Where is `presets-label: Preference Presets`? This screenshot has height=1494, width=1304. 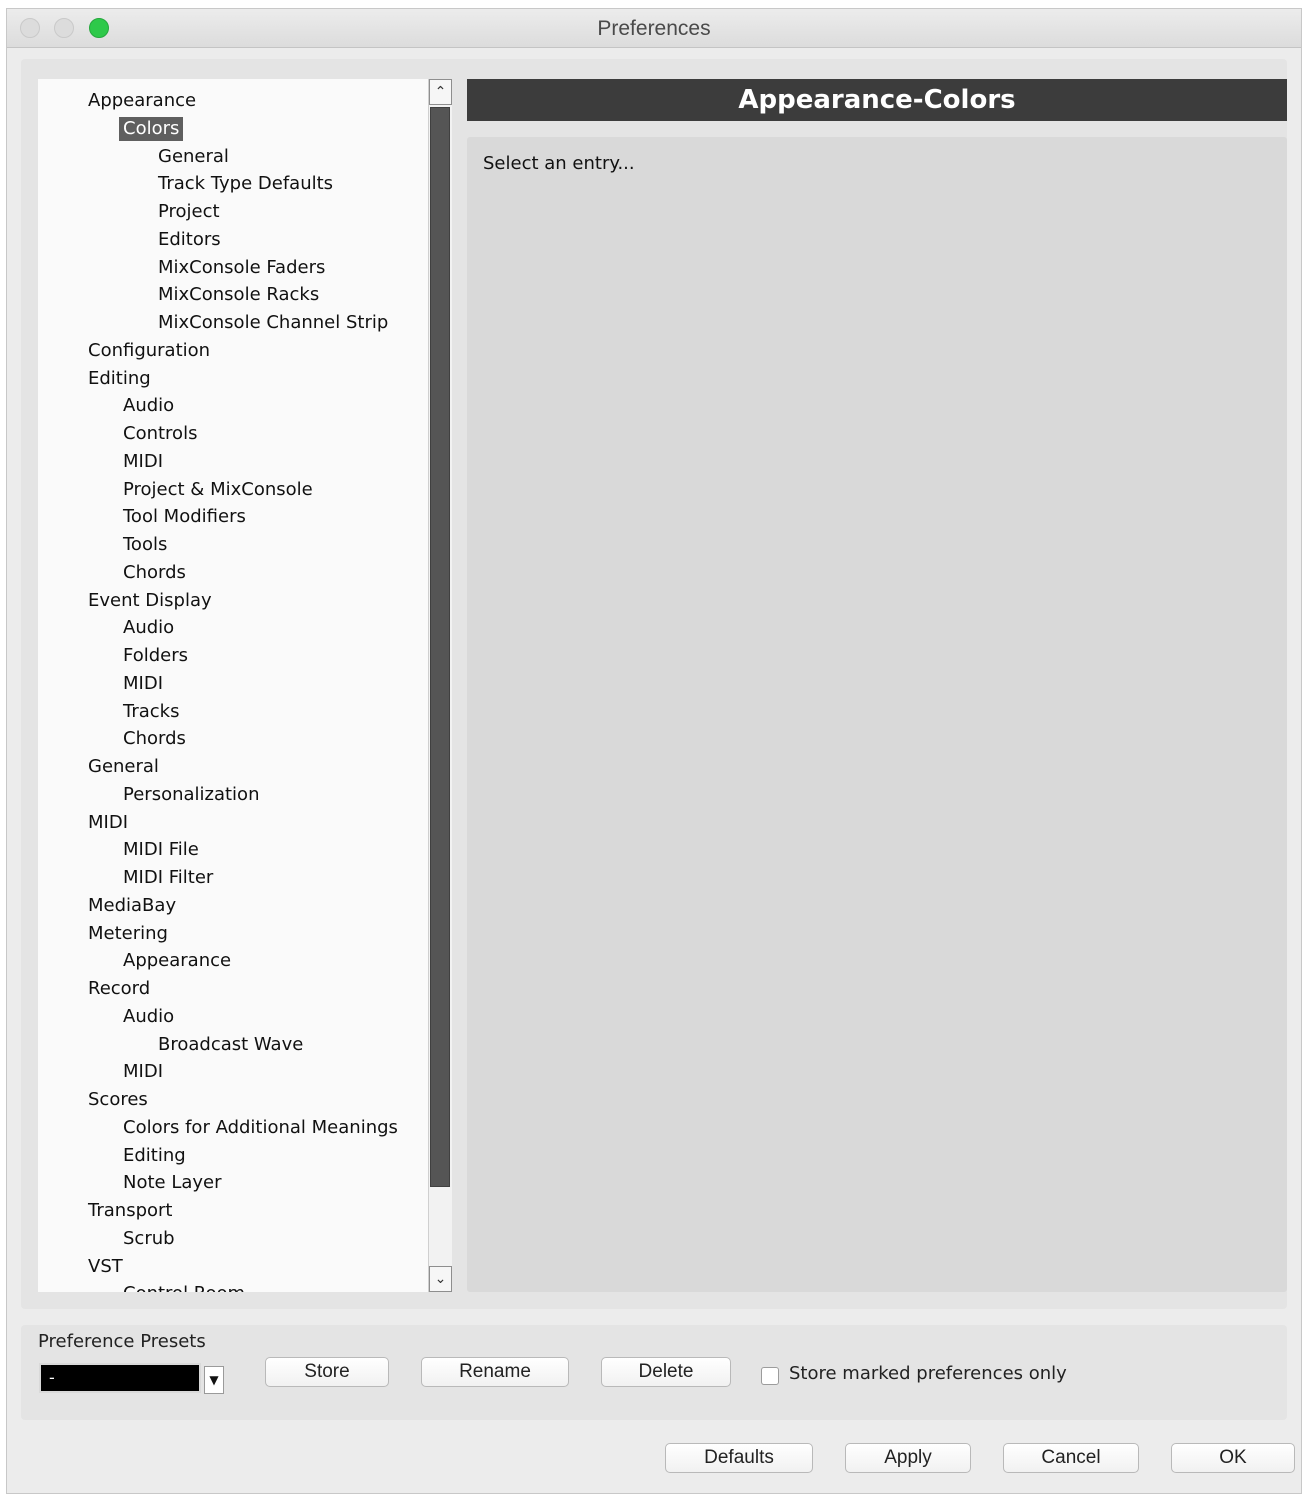 presets-label: Preference Presets is located at coordinates (122, 1341).